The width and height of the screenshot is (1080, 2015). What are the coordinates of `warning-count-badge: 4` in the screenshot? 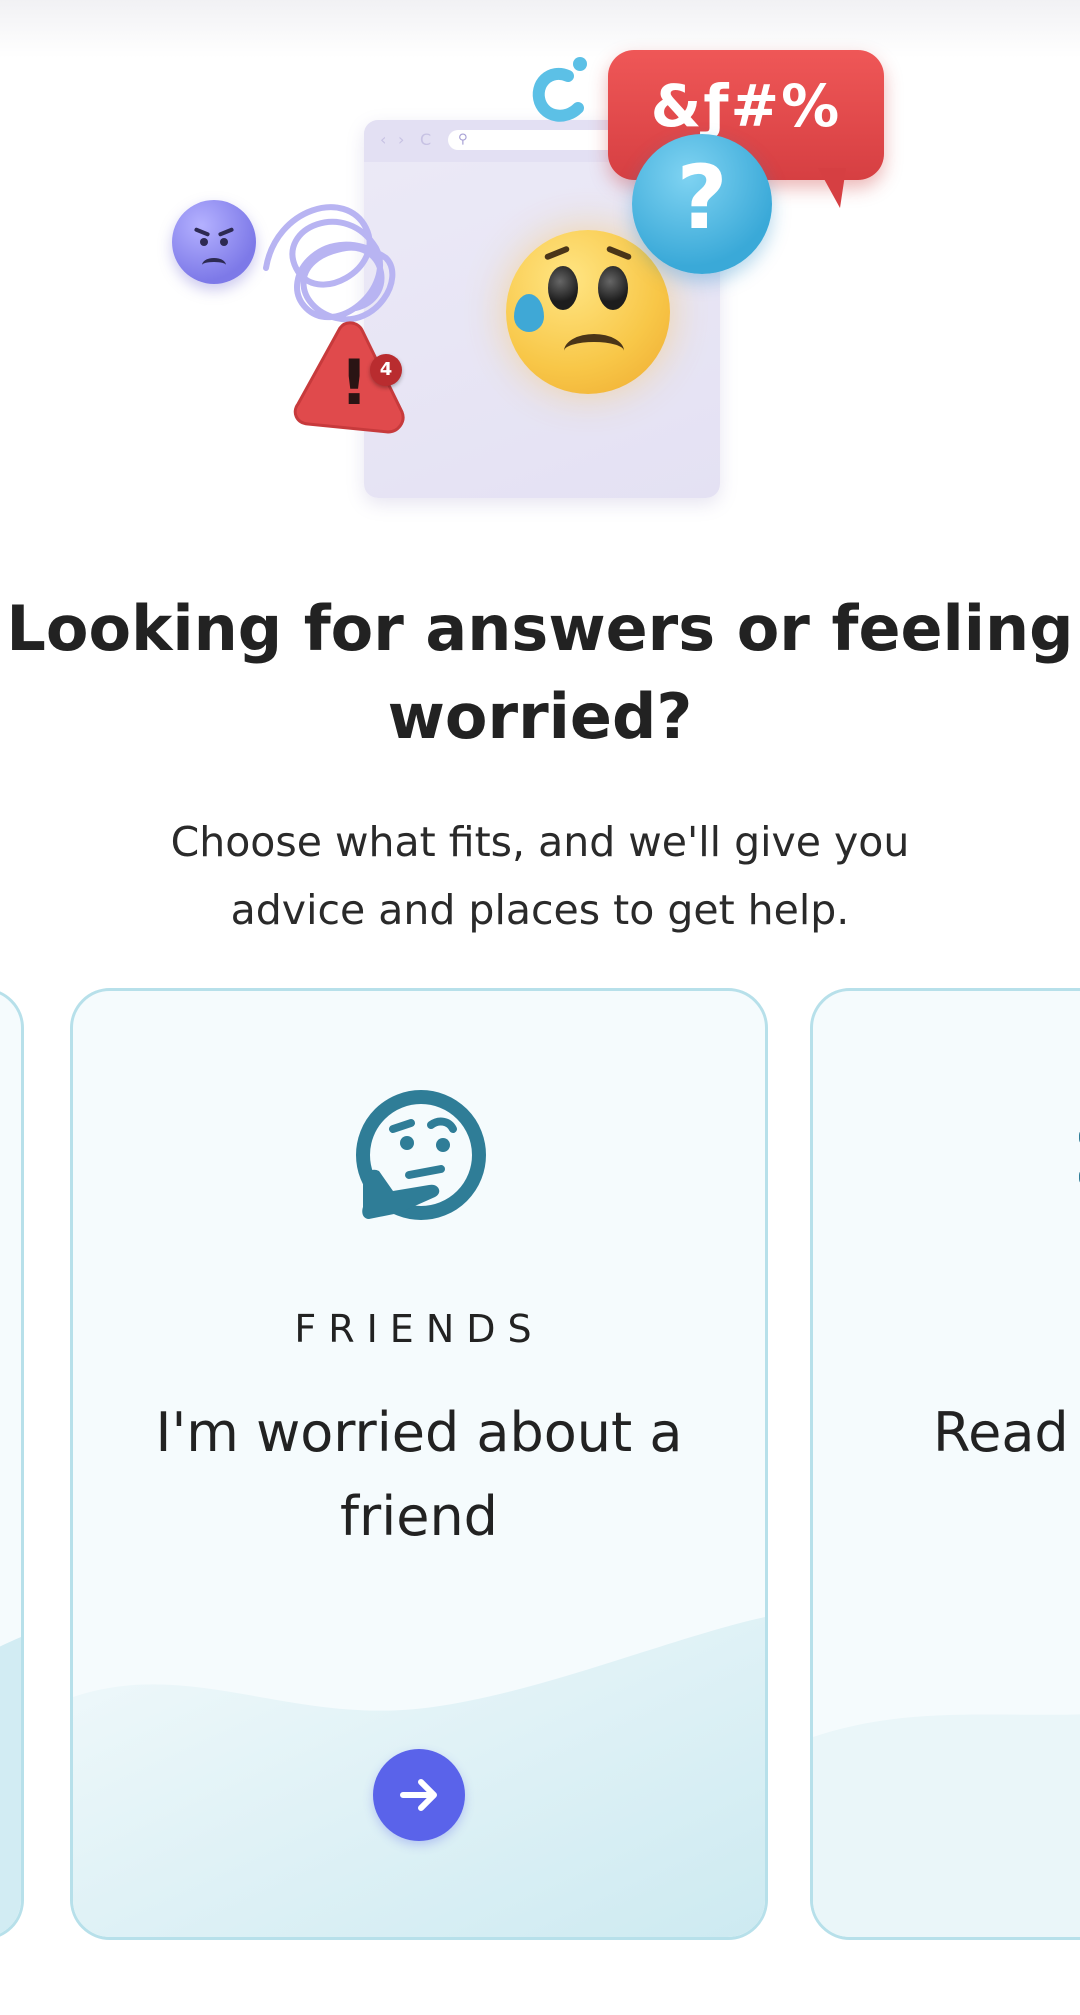 It's located at (386, 370).